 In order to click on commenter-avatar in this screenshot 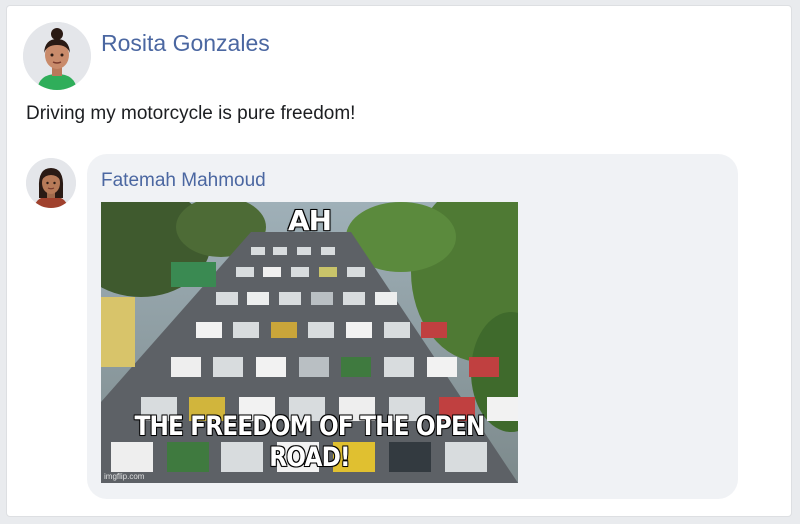, I will do `click(51, 183)`.